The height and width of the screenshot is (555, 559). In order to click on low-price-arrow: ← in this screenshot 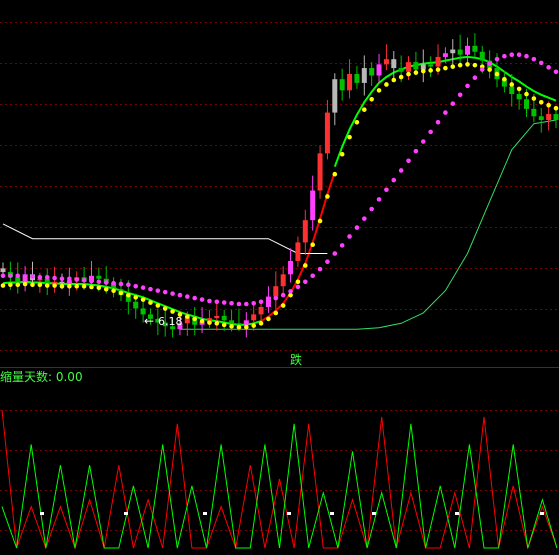, I will do `click(149, 321)`.